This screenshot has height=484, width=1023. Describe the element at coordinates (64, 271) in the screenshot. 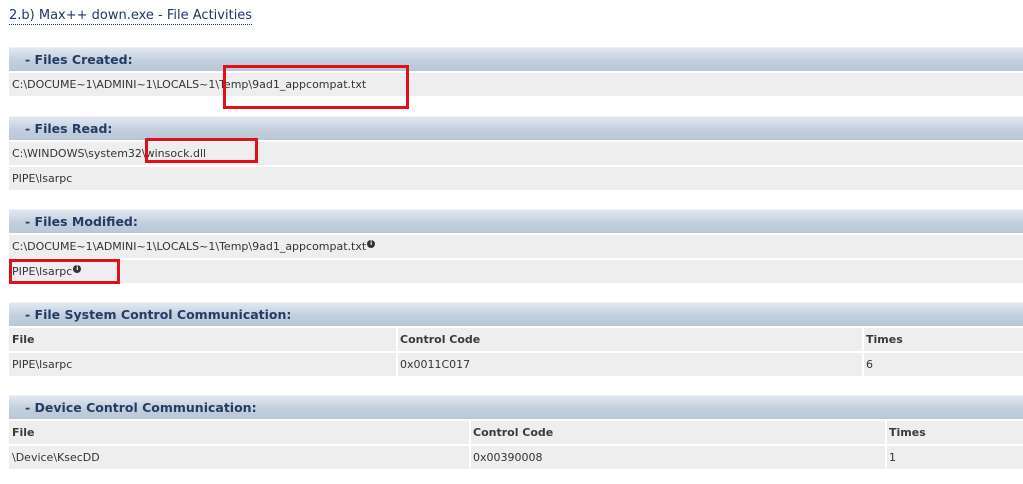

I see `highlight-box-lsarpc` at that location.